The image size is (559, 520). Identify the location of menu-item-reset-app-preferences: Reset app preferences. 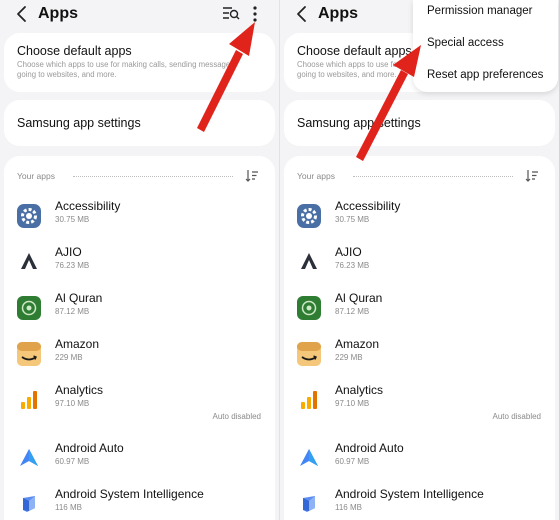
(485, 75).